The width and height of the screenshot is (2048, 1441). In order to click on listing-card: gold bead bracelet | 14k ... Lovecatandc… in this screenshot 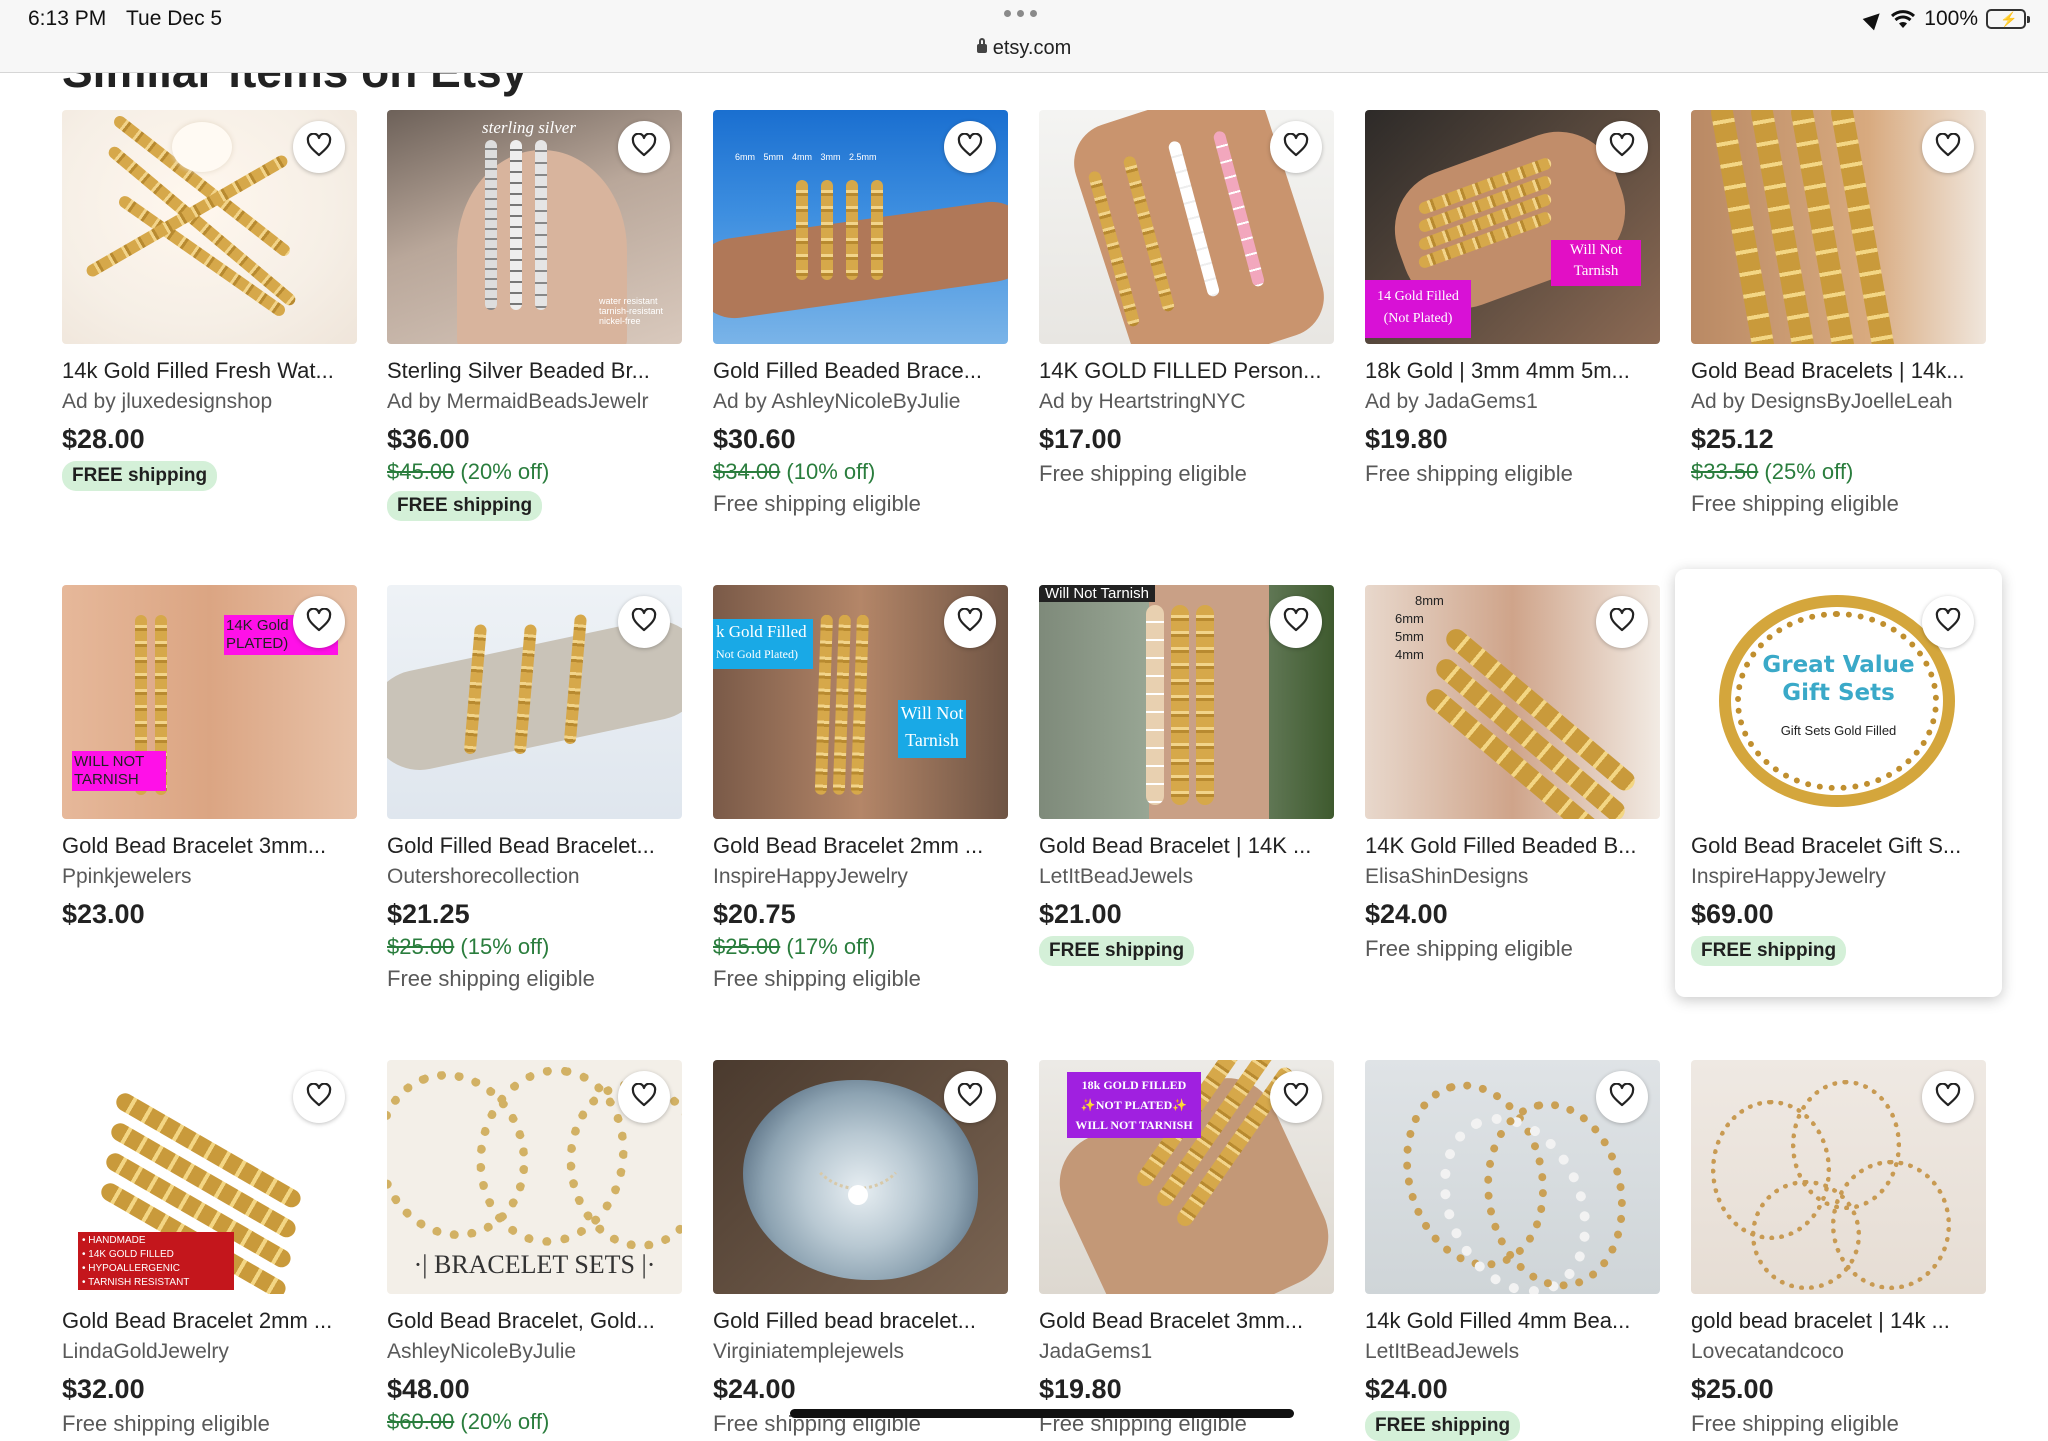, I will do `click(1838, 1248)`.